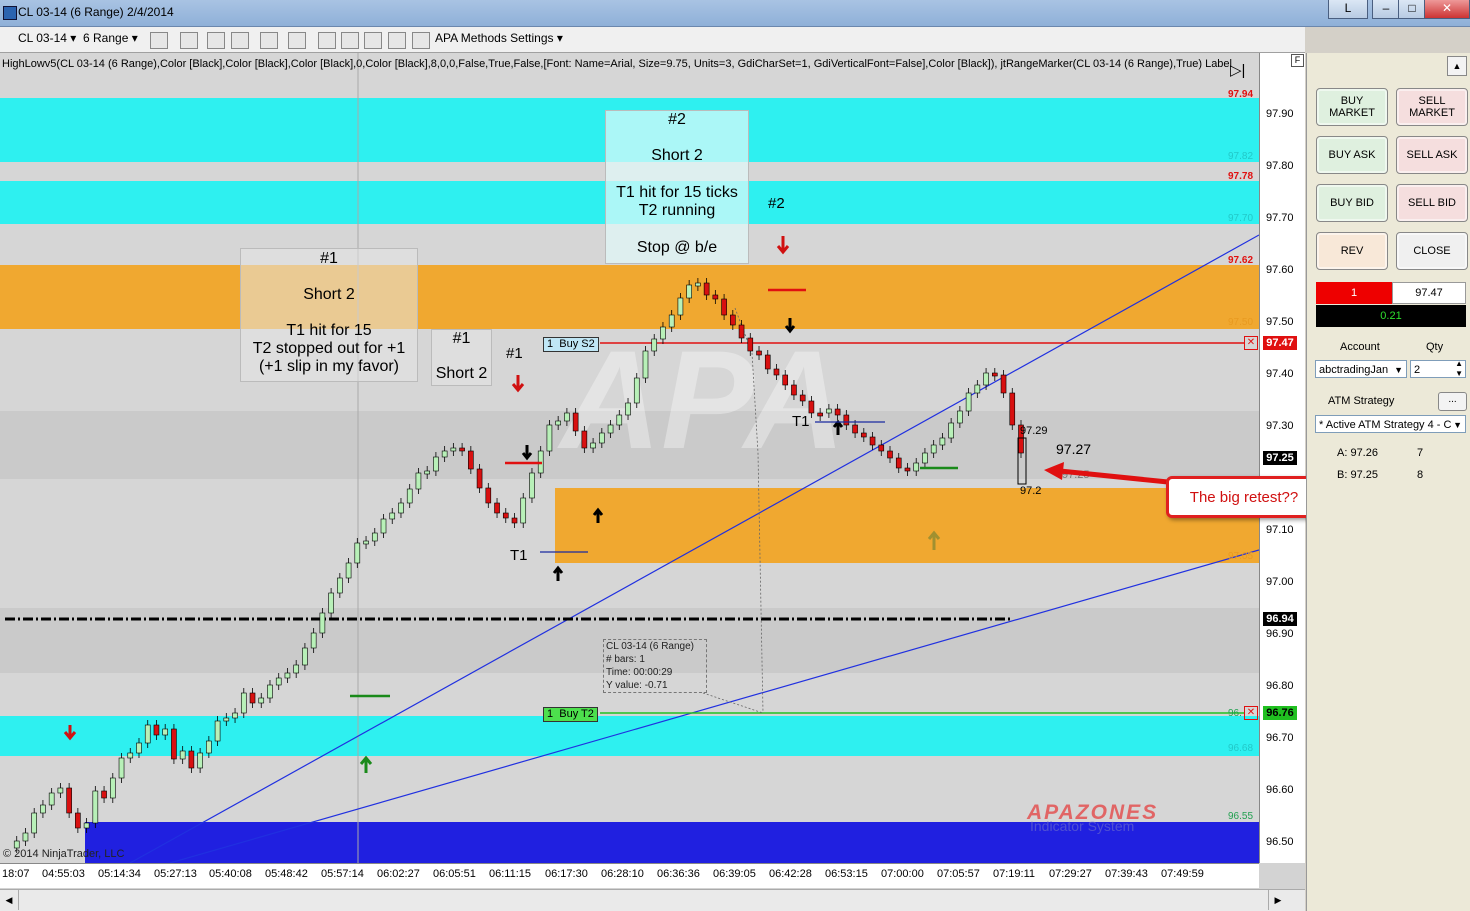 The width and height of the screenshot is (1470, 911). What do you see at coordinates (1241, 748) in the screenshot?
I see `zone-price-label: 96.68` at bounding box center [1241, 748].